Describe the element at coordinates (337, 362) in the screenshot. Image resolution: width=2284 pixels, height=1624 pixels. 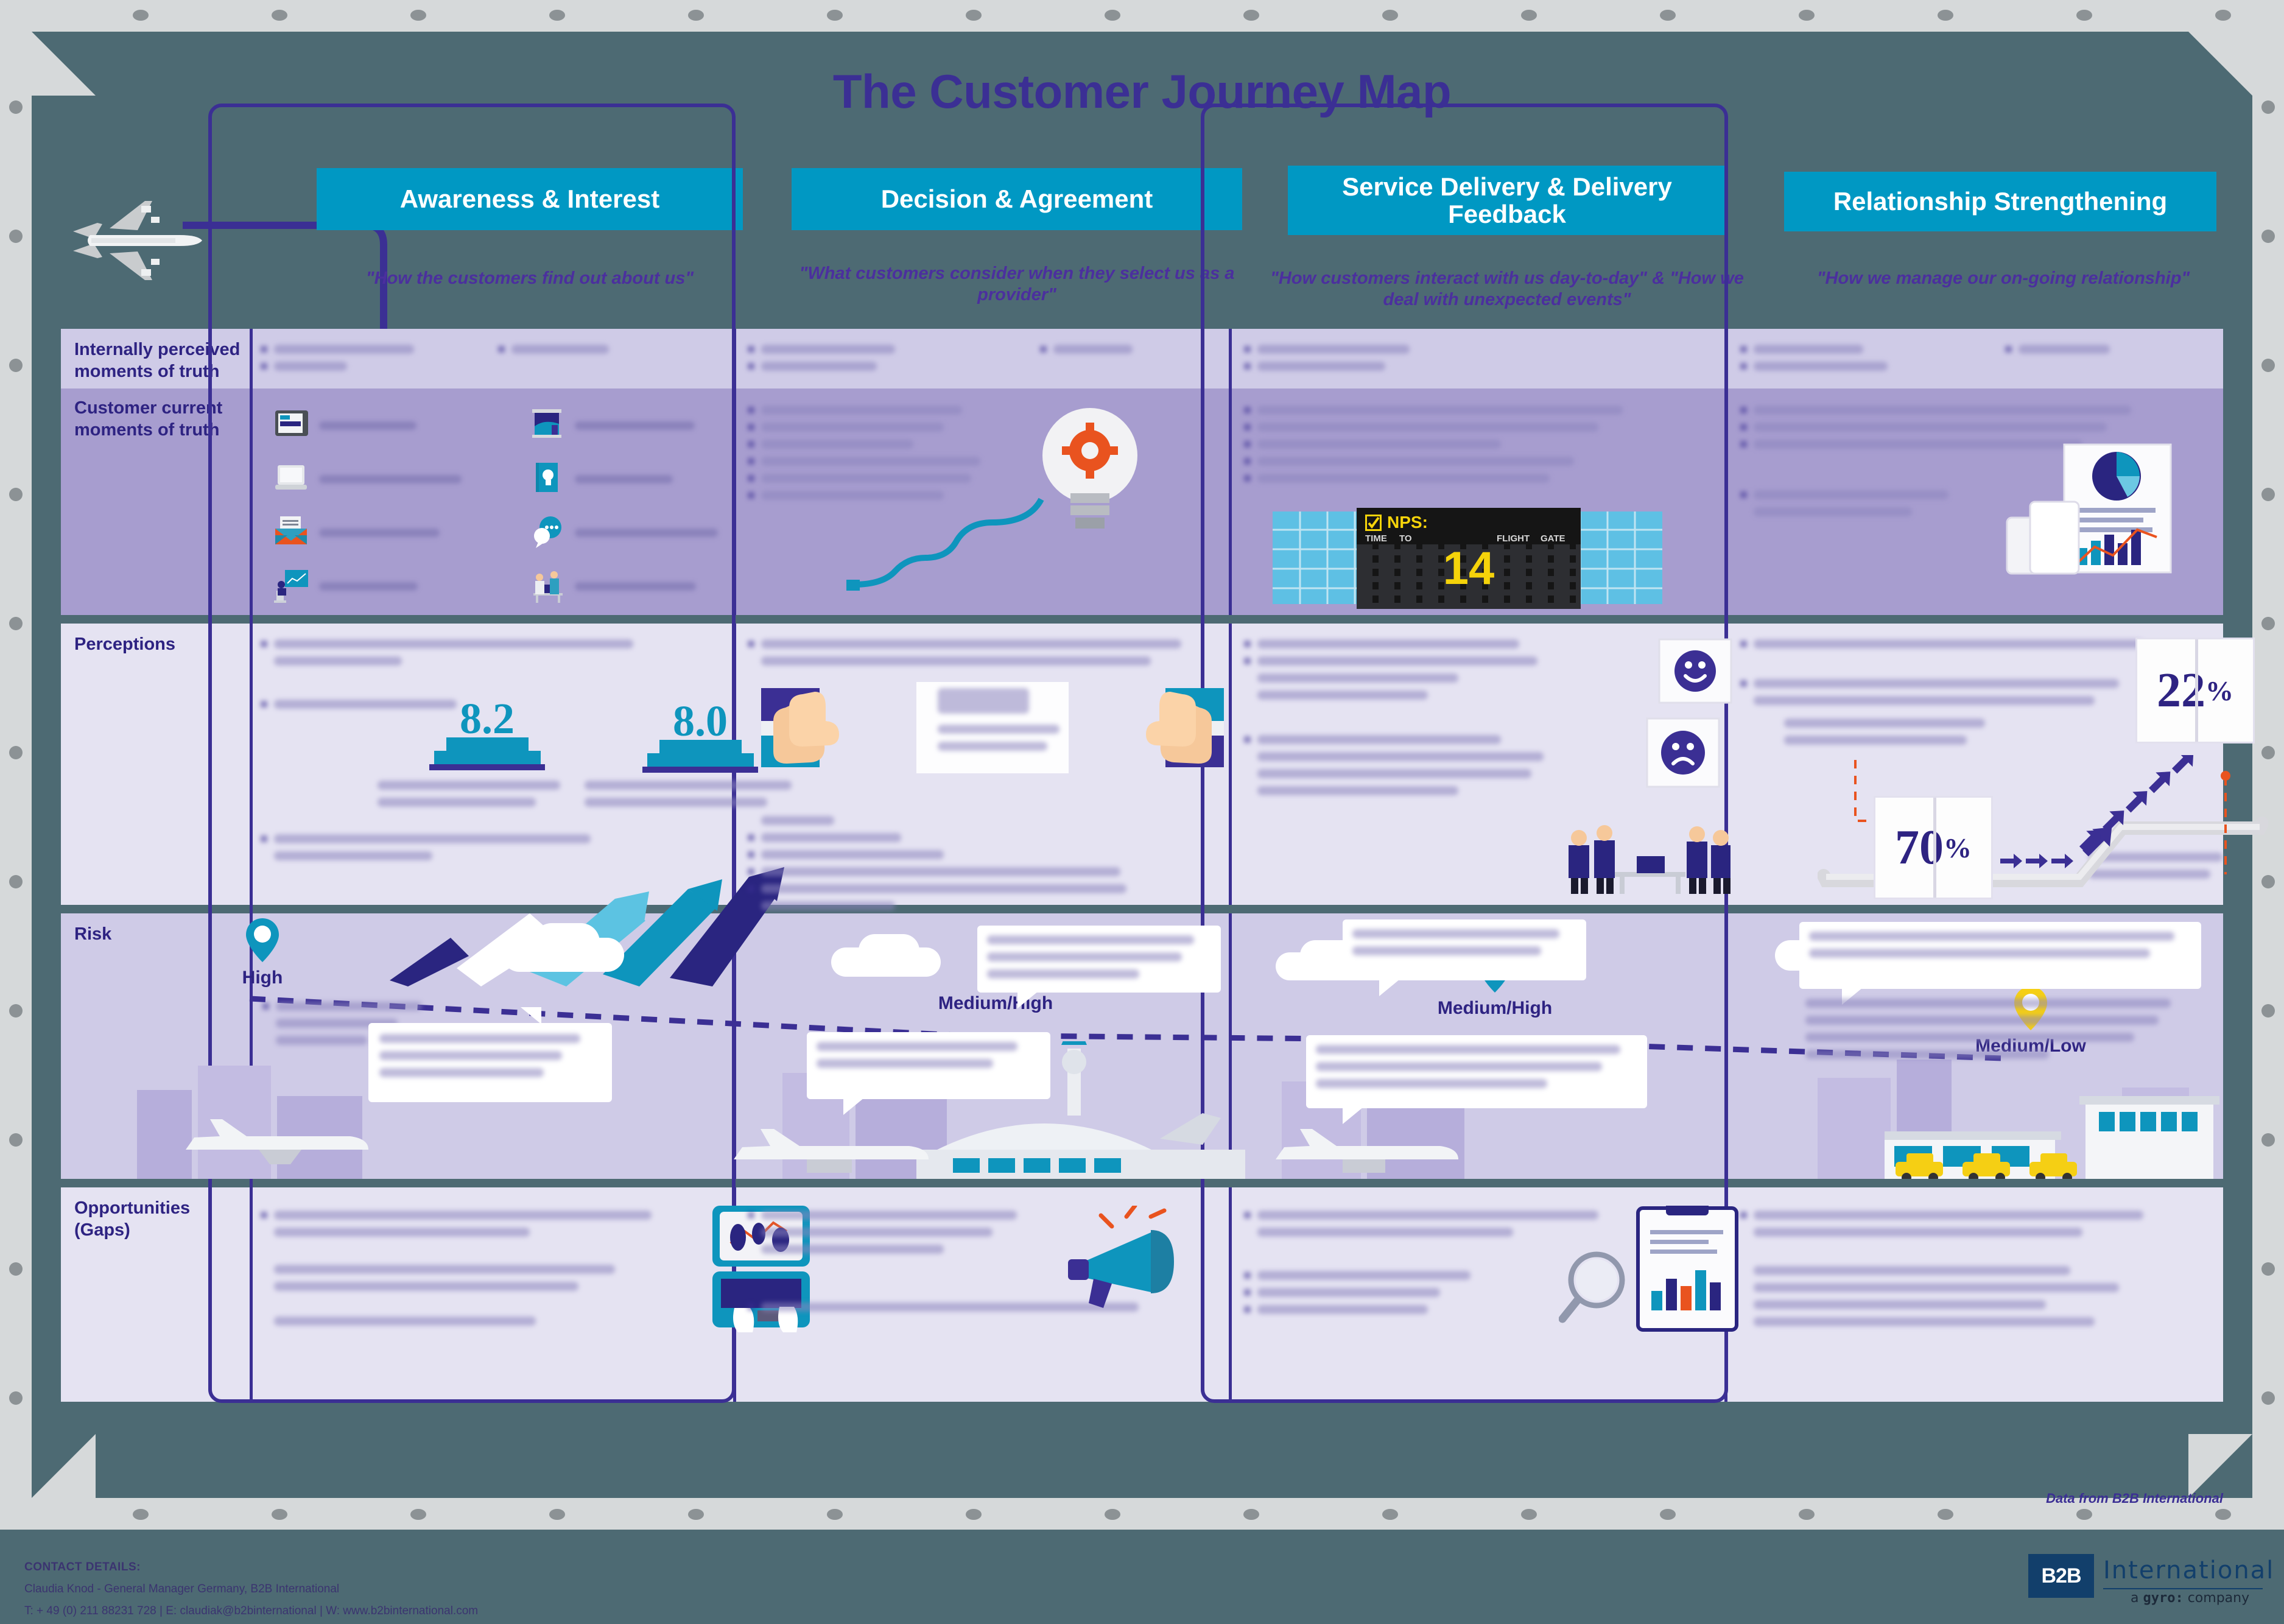
I see `bullet-list-internal-awareness` at that location.